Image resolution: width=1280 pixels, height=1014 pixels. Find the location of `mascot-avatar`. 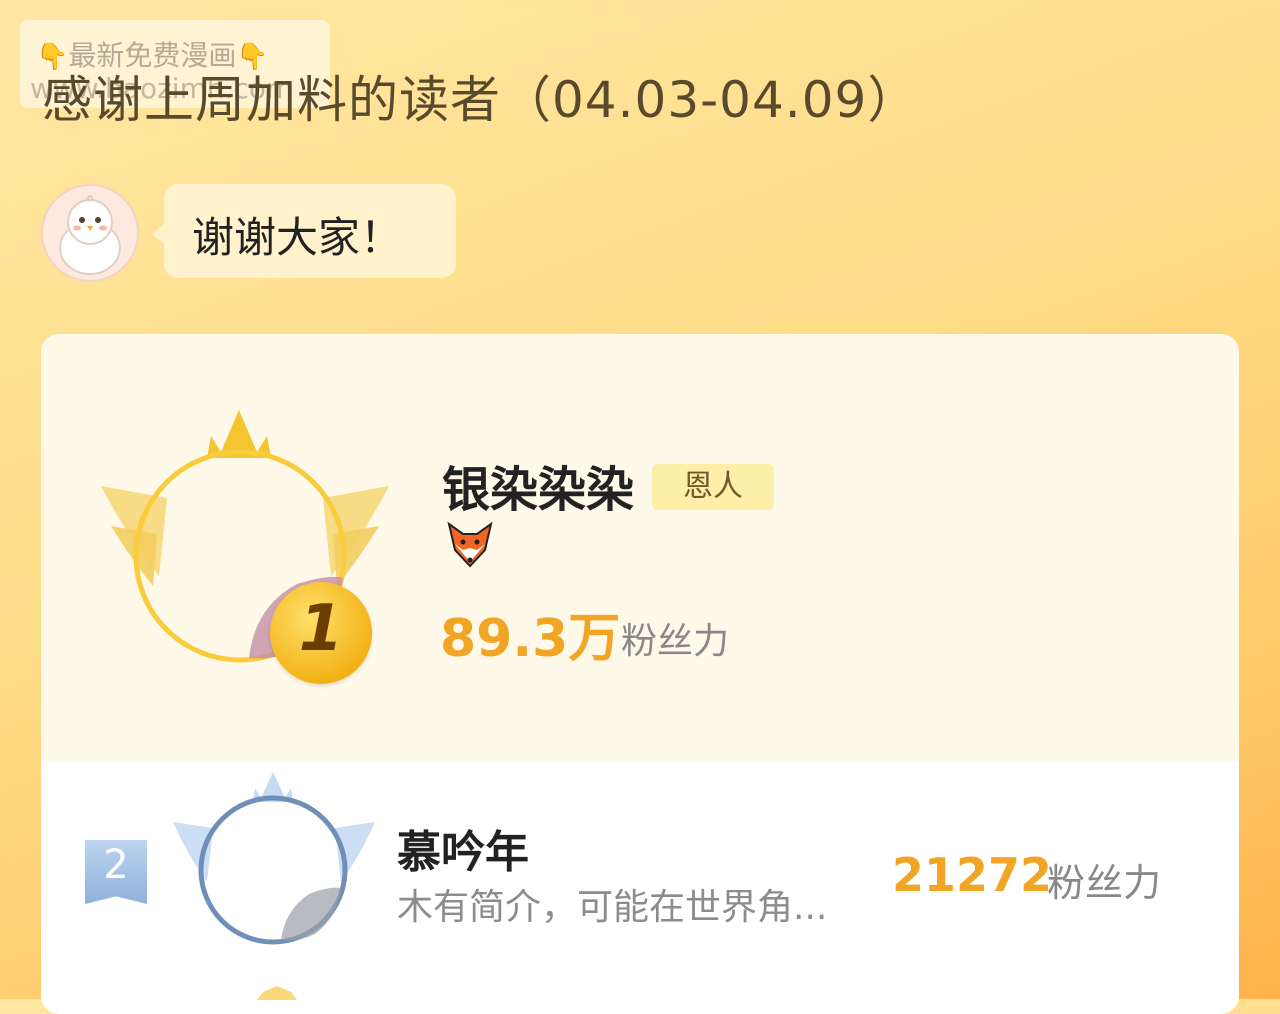

mascot-avatar is located at coordinates (90, 233).